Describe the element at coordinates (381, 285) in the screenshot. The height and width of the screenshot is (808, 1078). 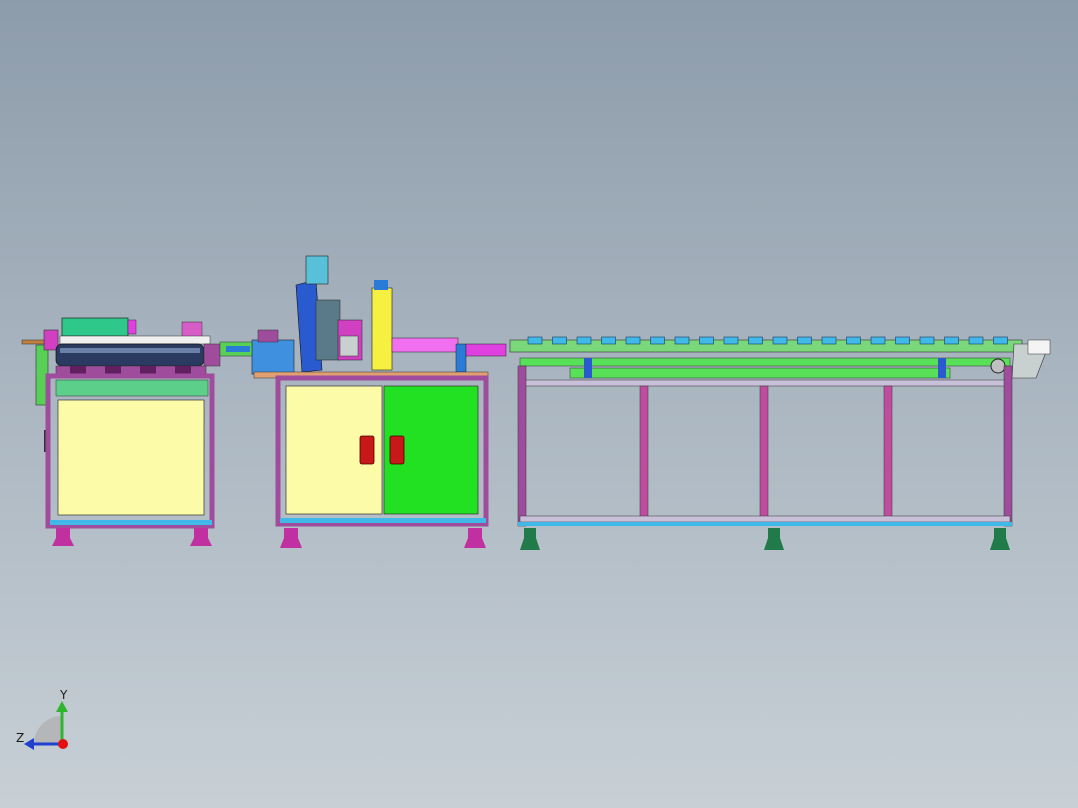
I see `yellow-column-cap` at that location.